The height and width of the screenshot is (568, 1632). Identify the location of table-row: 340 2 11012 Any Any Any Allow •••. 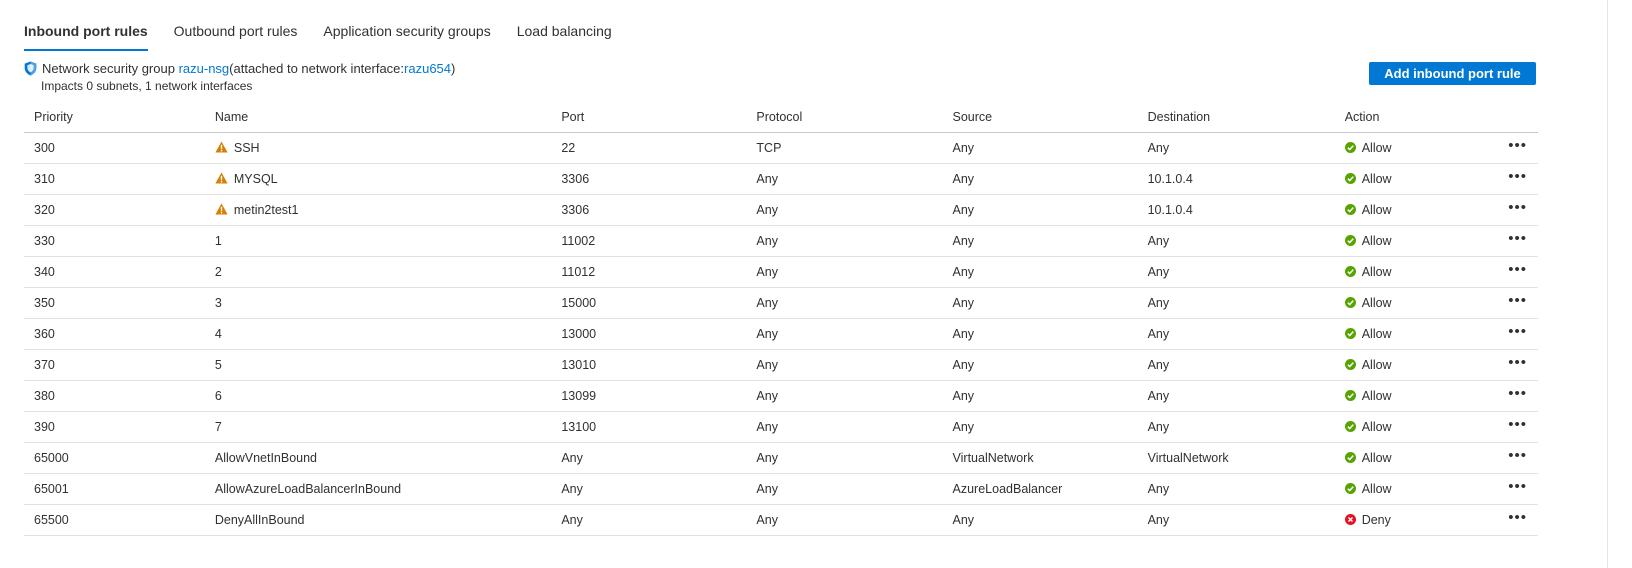
(781, 272).